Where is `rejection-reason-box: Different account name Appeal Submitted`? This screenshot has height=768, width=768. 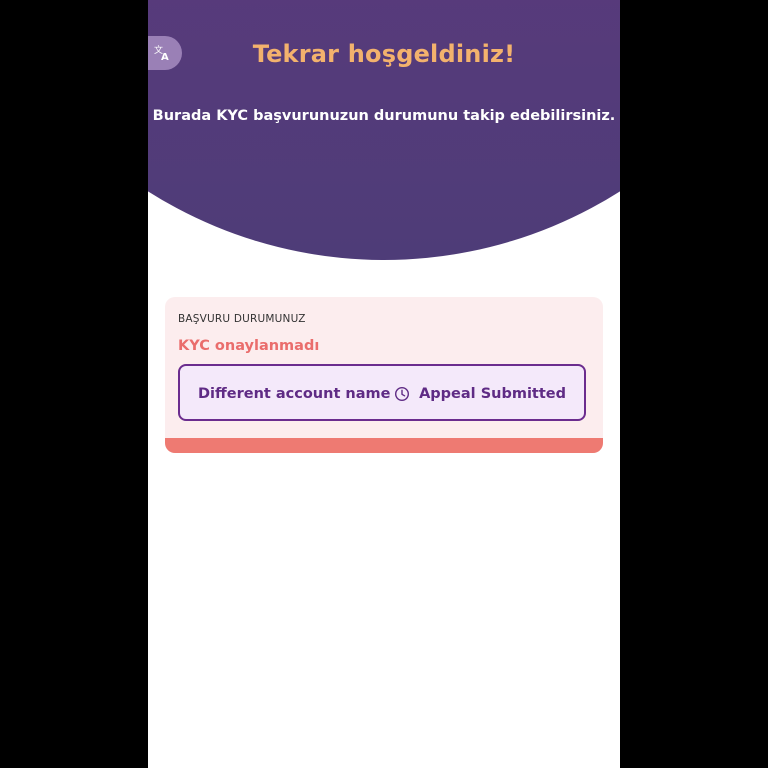
rejection-reason-box: Different account name Appeal Submitted is located at coordinates (382, 392).